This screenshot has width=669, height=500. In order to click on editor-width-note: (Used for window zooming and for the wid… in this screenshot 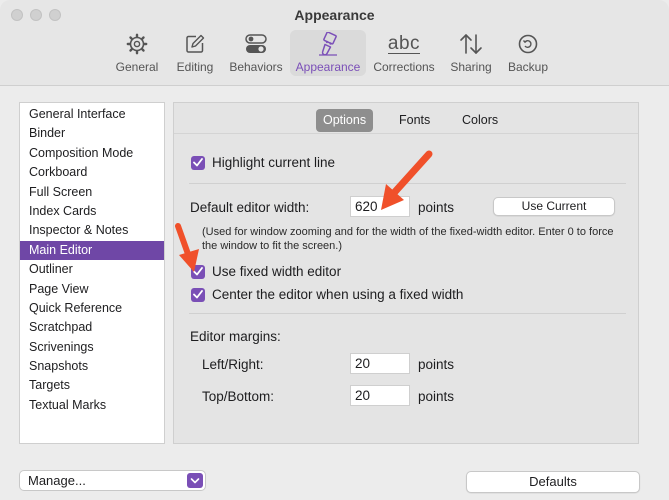, I will do `click(408, 239)`.